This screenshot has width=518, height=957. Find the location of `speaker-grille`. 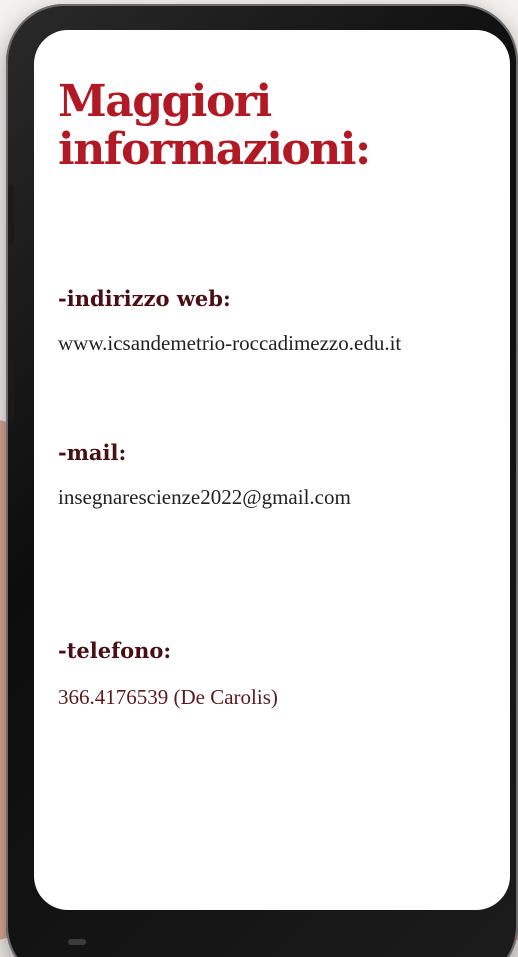

speaker-grille is located at coordinates (77, 942).